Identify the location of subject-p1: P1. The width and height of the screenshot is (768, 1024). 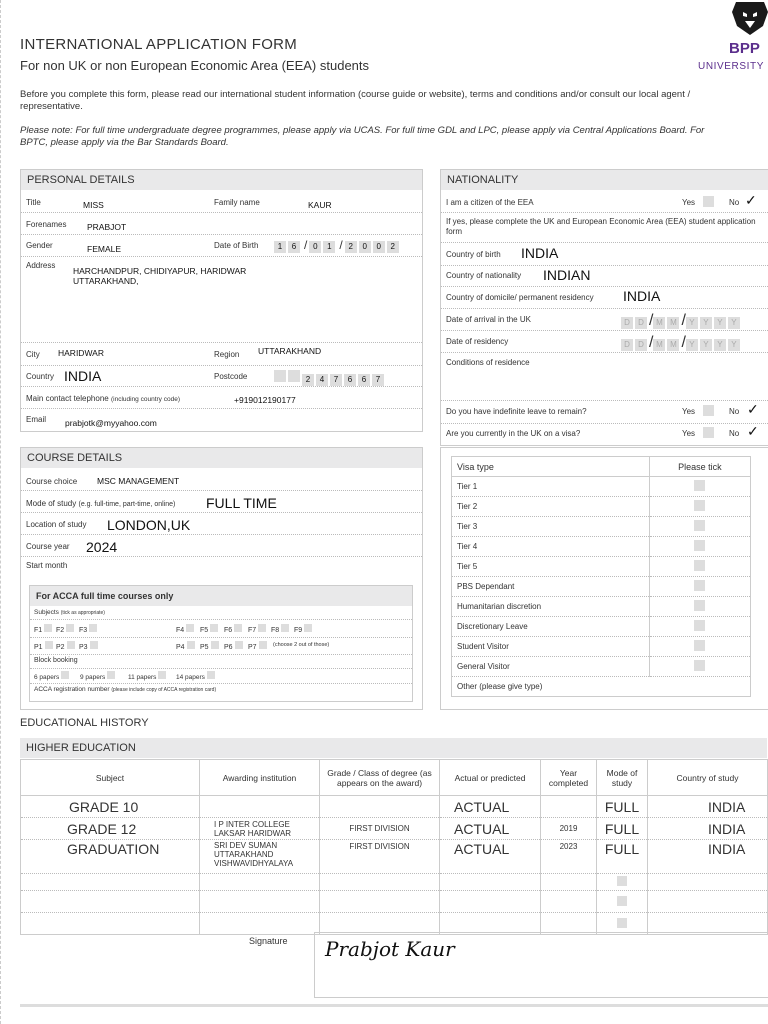
(43, 646).